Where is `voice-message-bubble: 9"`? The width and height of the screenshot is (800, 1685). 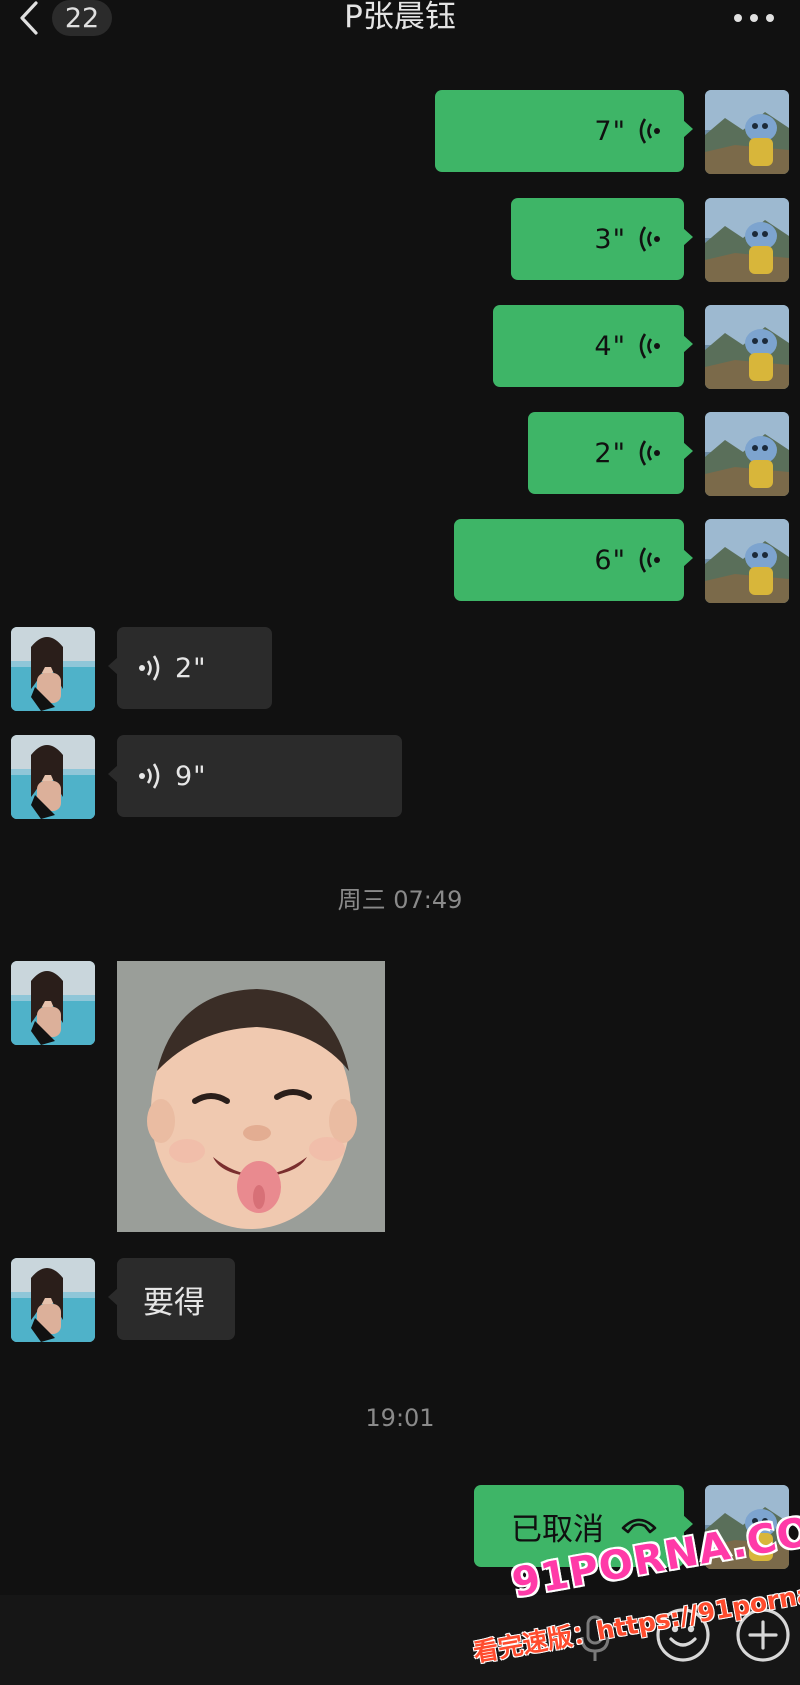 voice-message-bubble: 9" is located at coordinates (255, 776).